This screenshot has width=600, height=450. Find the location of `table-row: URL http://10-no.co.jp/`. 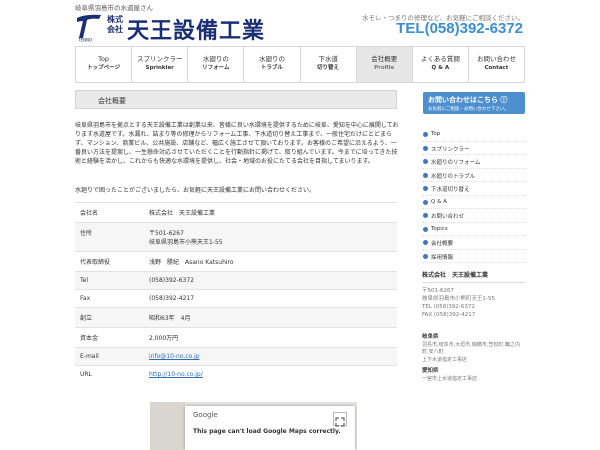

table-row: URL http://10-no.co.jp/ is located at coordinates (236, 374).